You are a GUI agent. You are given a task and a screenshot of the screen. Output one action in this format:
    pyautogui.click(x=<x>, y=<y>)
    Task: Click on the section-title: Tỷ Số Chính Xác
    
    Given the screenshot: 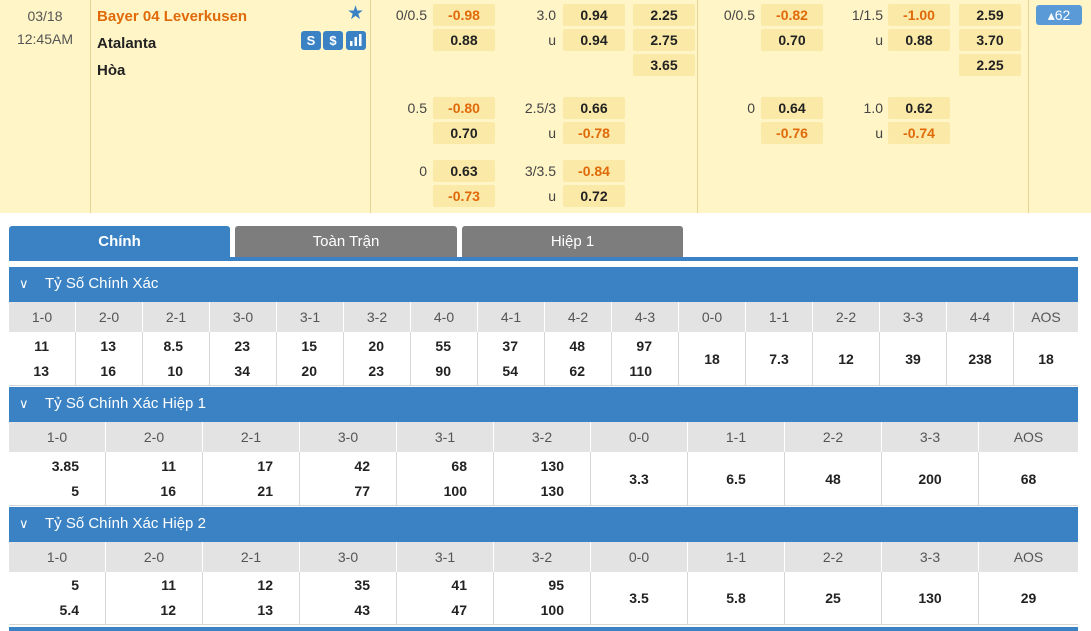 What is the action you would take?
    pyautogui.click(x=102, y=283)
    